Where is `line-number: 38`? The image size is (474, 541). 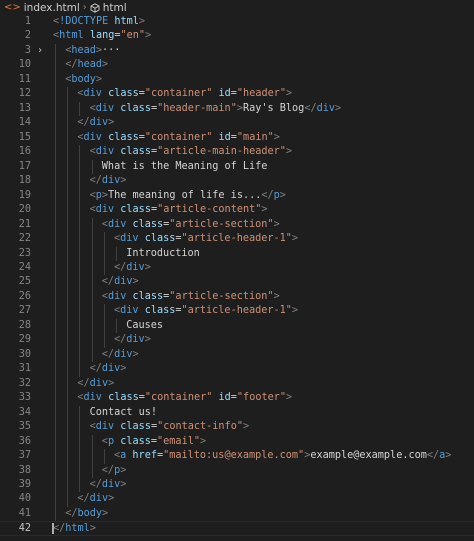
line-number: 38 is located at coordinates (24, 470).